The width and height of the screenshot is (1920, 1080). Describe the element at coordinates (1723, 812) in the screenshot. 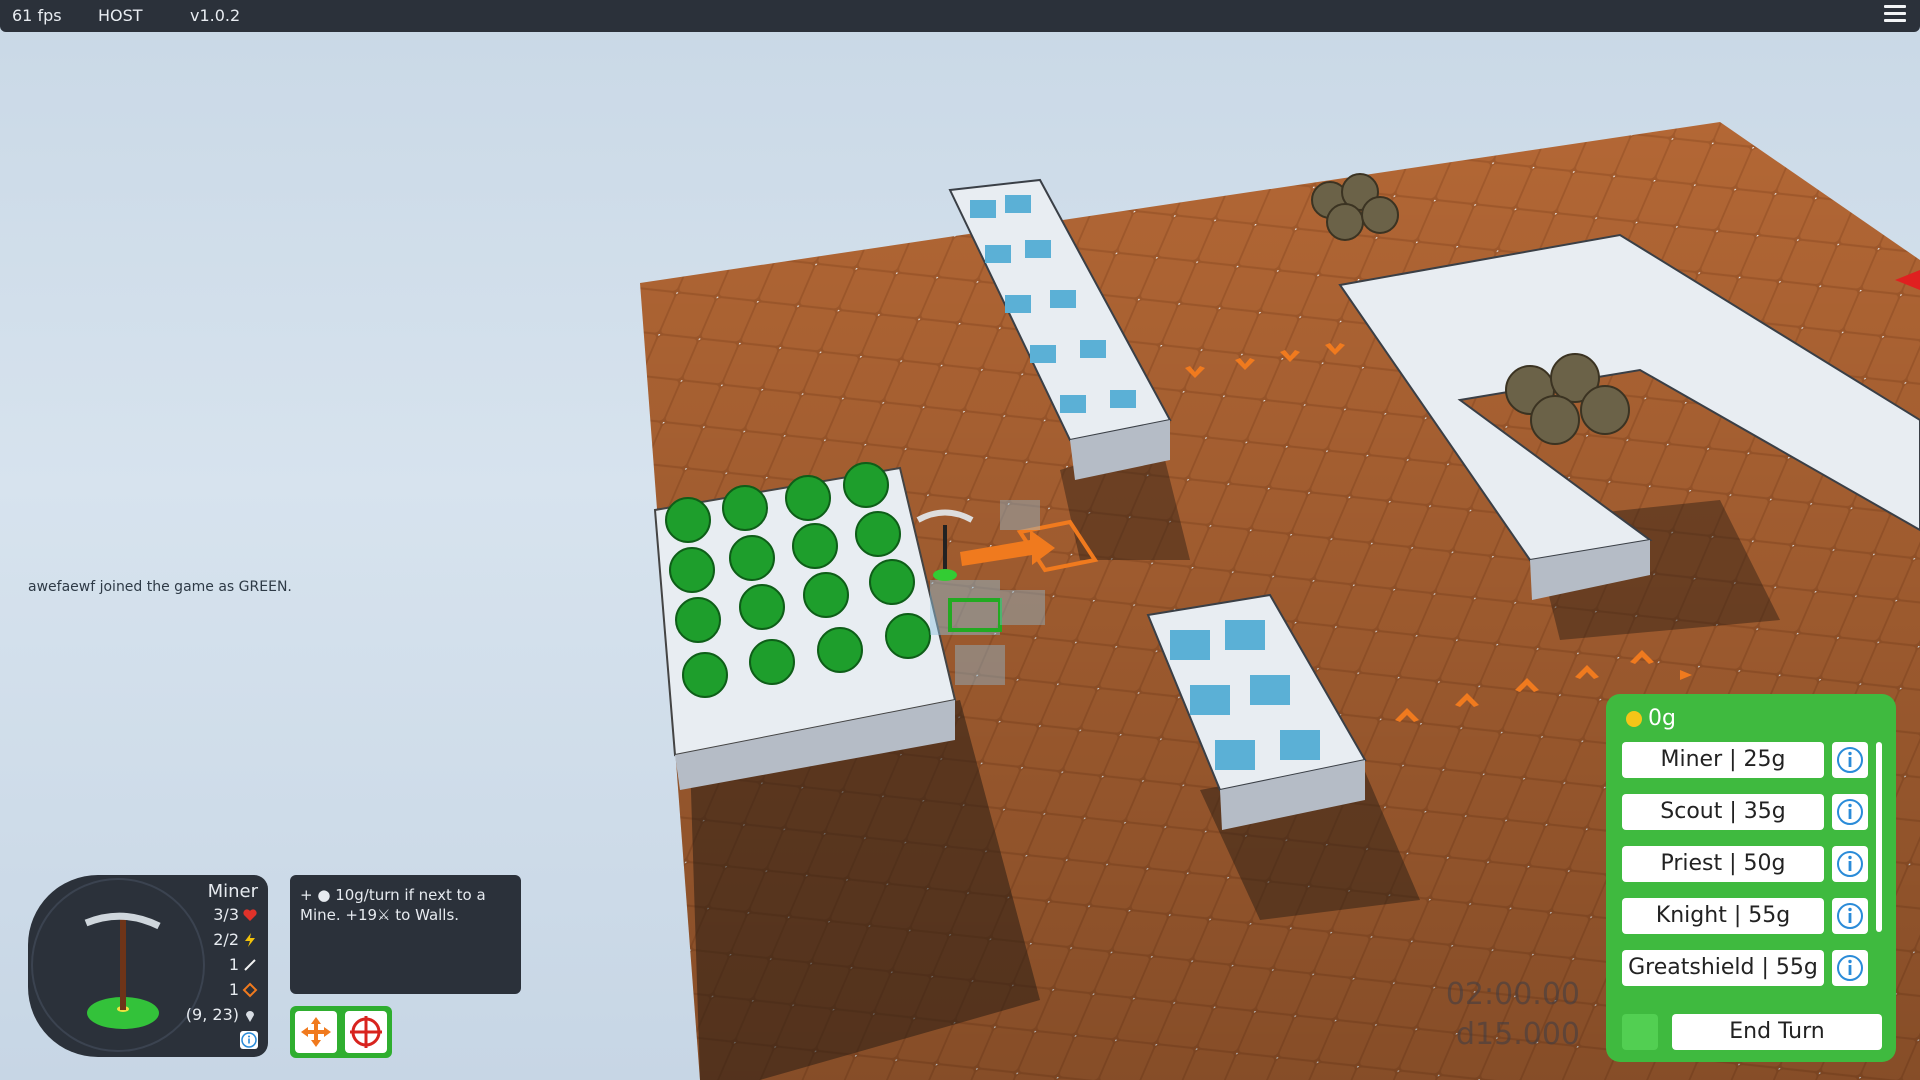

I see `shop-item-scout: Scout | 35g` at that location.